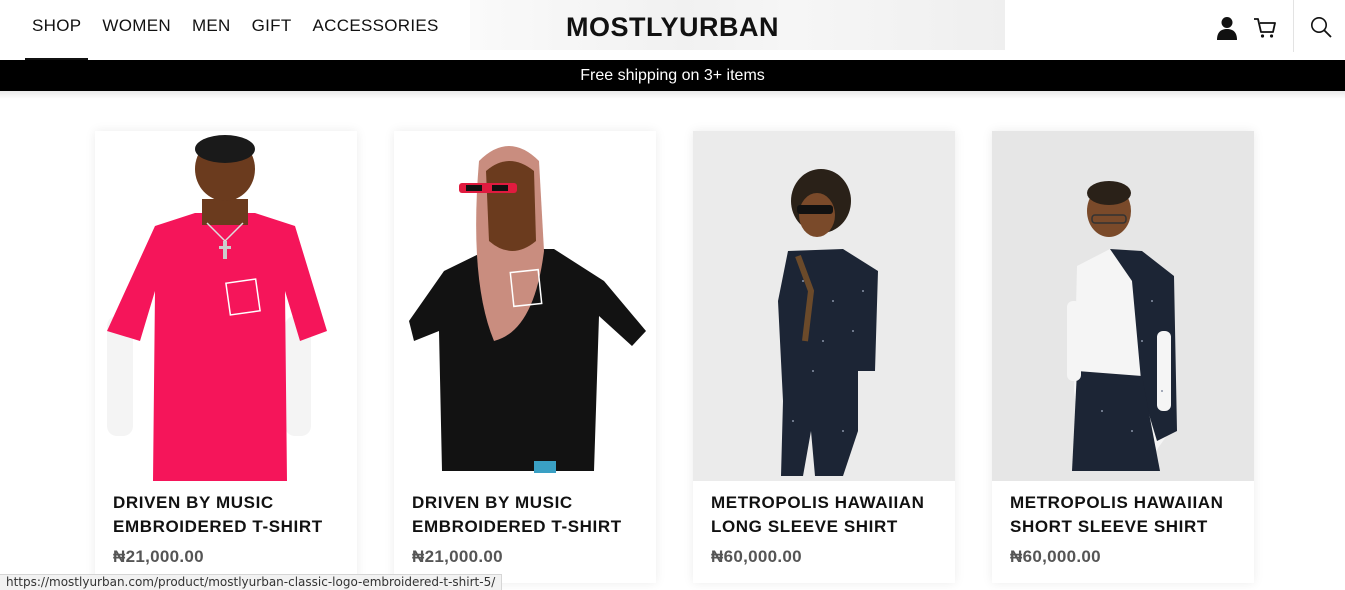 This screenshot has width=1345, height=590. What do you see at coordinates (737, 25) in the screenshot?
I see `header-hero-image` at bounding box center [737, 25].